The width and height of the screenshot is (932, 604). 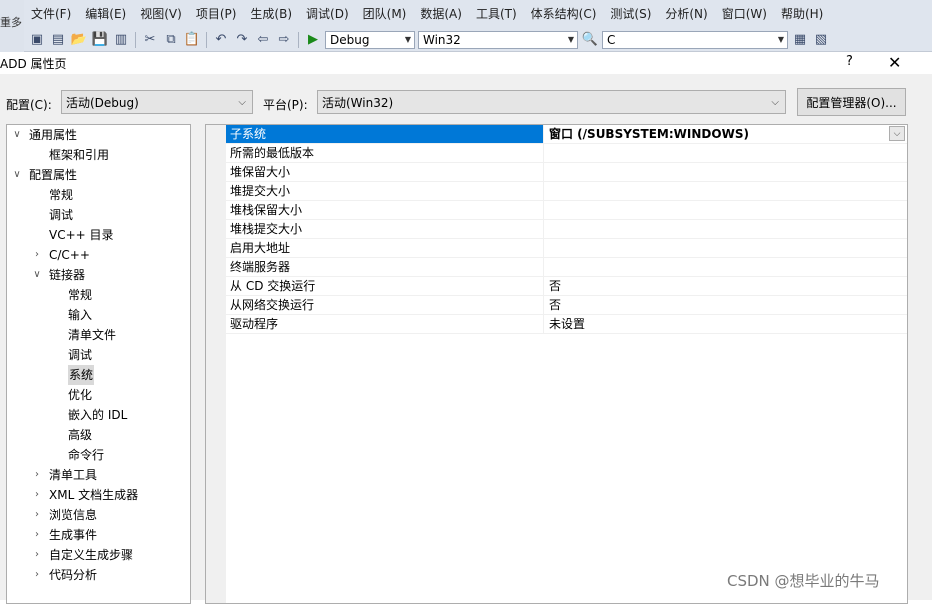 I want to click on new-project-icon: ▣, so click(x=37, y=40).